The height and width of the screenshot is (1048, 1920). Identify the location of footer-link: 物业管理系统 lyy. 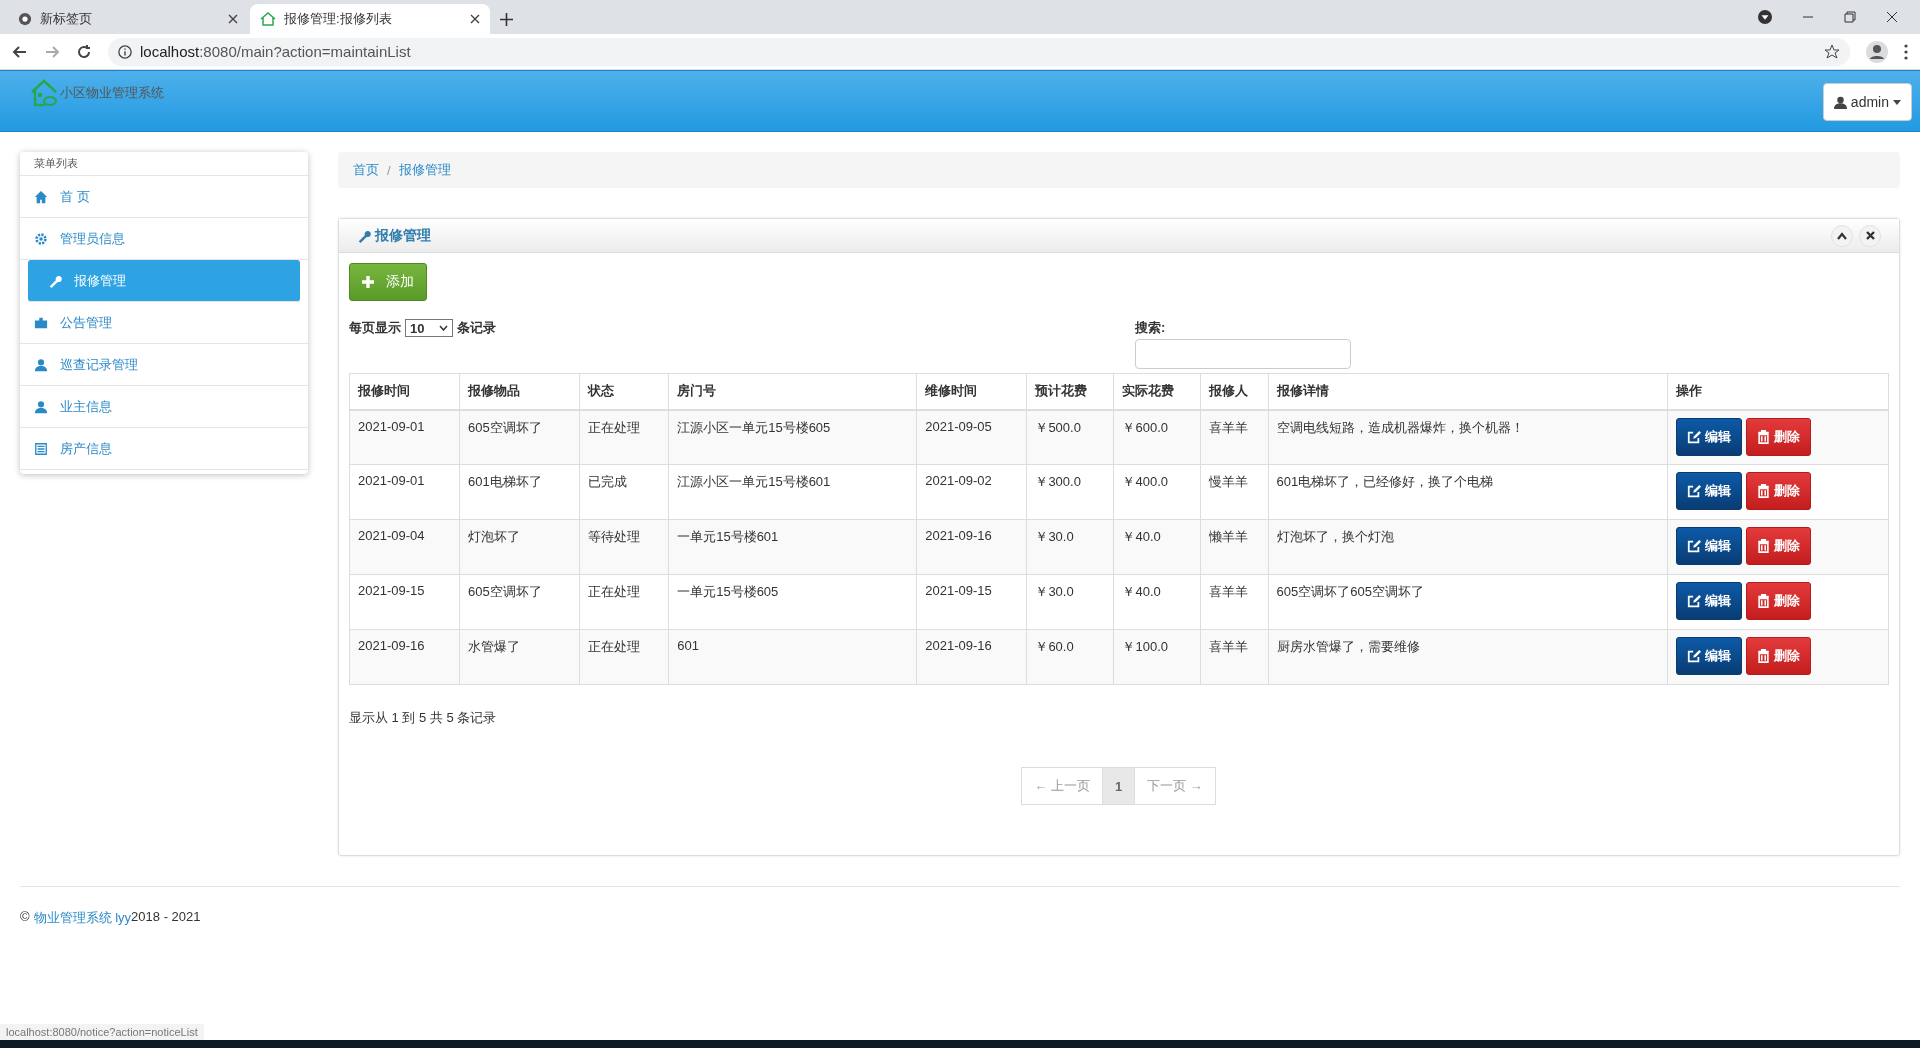
(82, 918).